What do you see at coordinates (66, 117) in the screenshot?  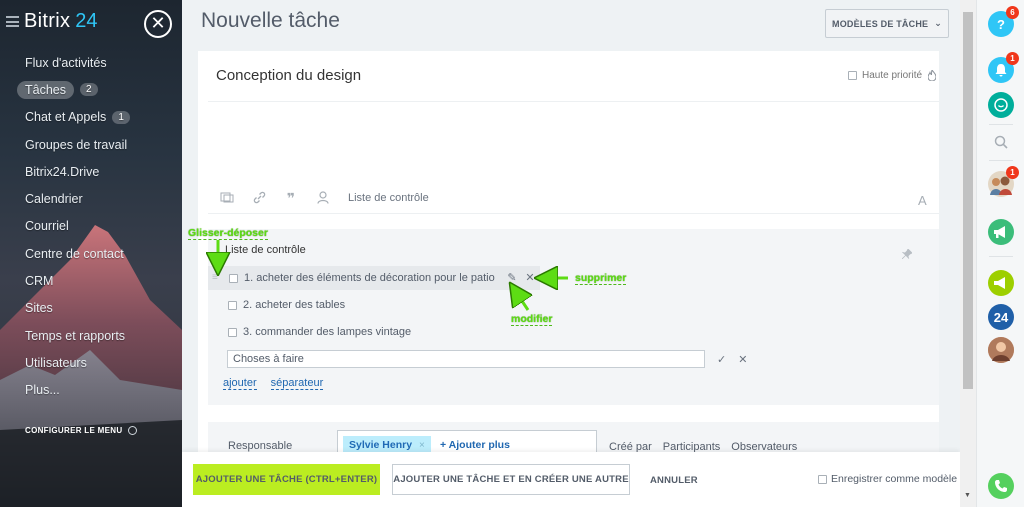 I see `sidebar-item-label: Chat et Appels` at bounding box center [66, 117].